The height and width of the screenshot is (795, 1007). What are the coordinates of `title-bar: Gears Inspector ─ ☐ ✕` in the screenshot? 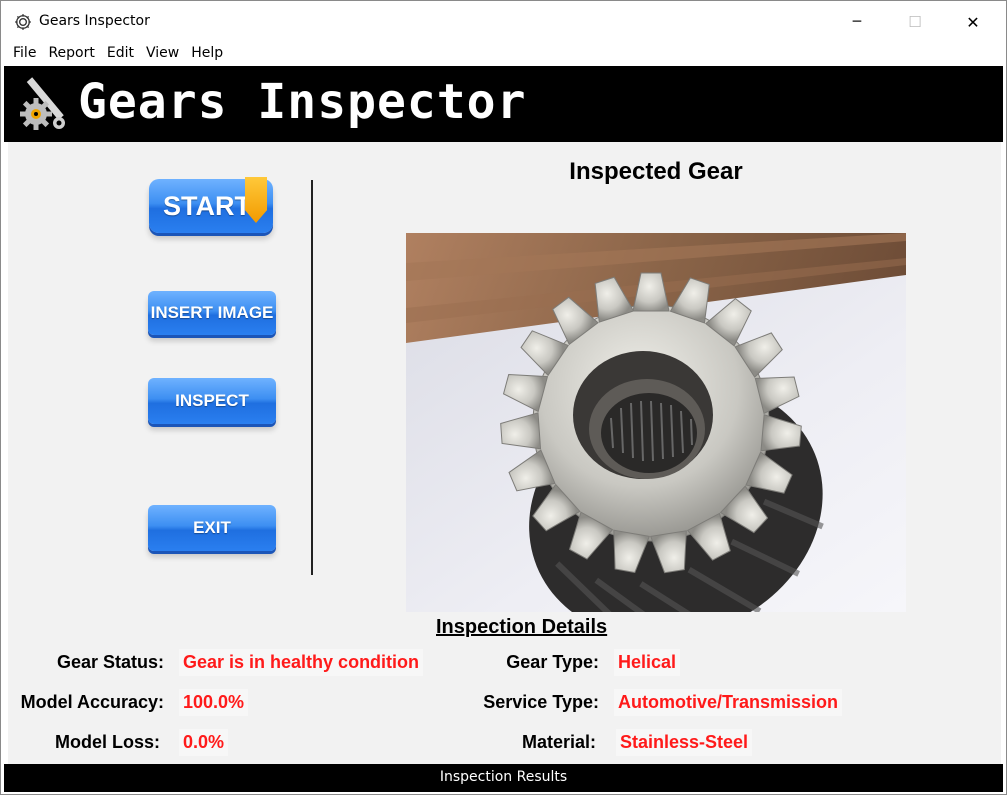 It's located at (503, 22).